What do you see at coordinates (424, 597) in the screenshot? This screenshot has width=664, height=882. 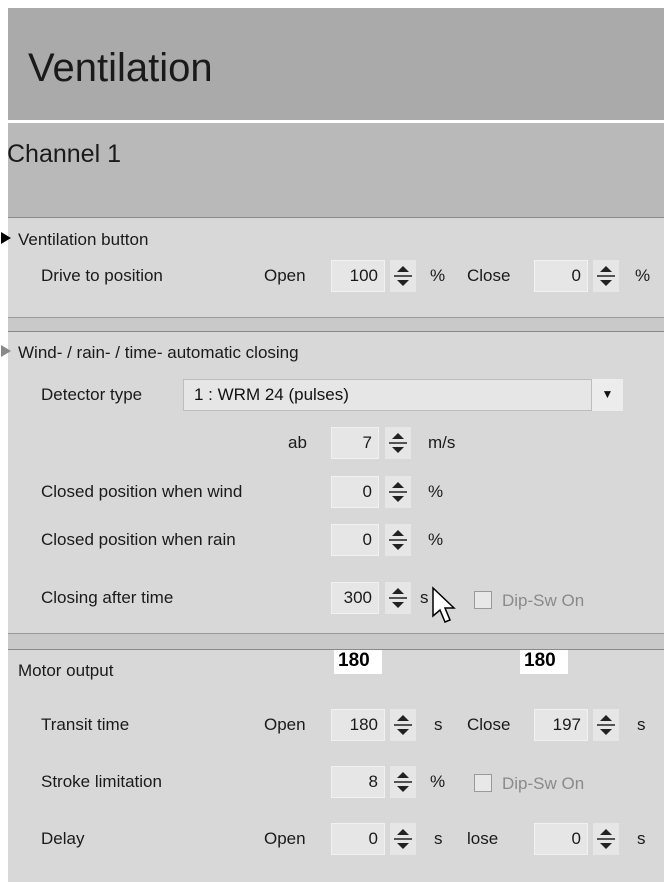 I see `closing-time-unit: s` at bounding box center [424, 597].